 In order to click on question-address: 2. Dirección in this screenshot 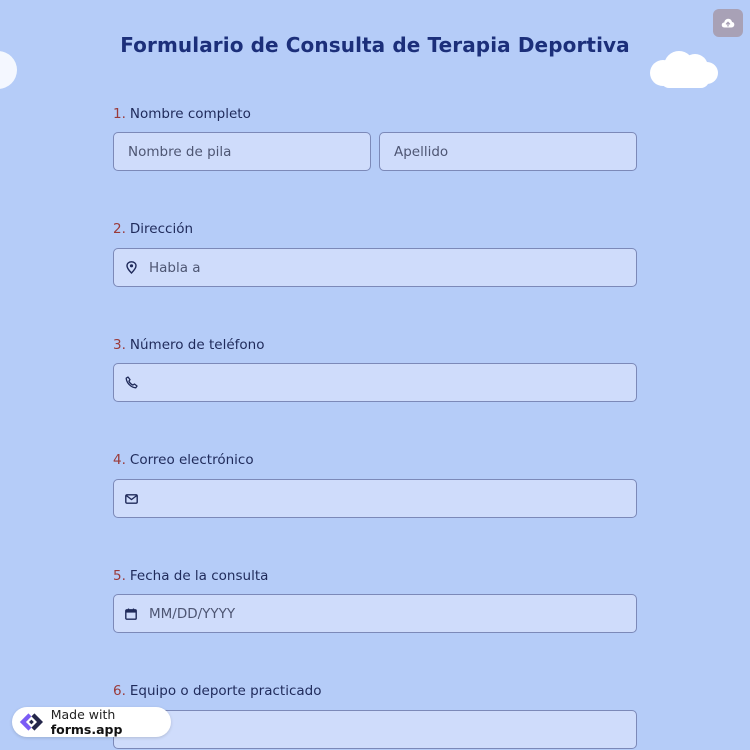, I will do `click(375, 229)`.